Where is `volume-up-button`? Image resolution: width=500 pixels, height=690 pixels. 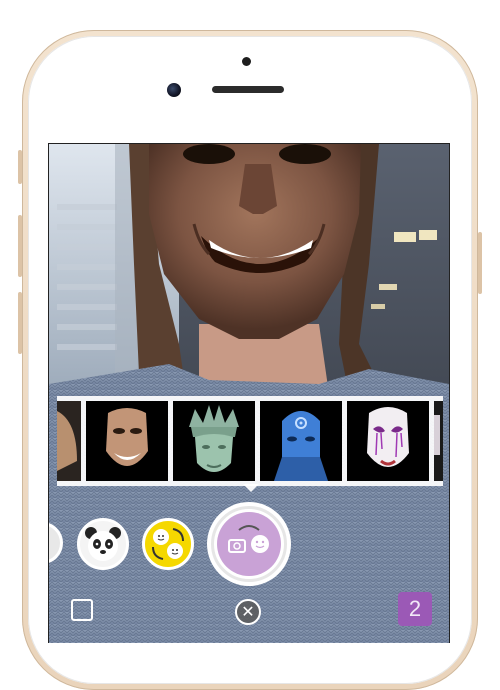 volume-up-button is located at coordinates (20, 246).